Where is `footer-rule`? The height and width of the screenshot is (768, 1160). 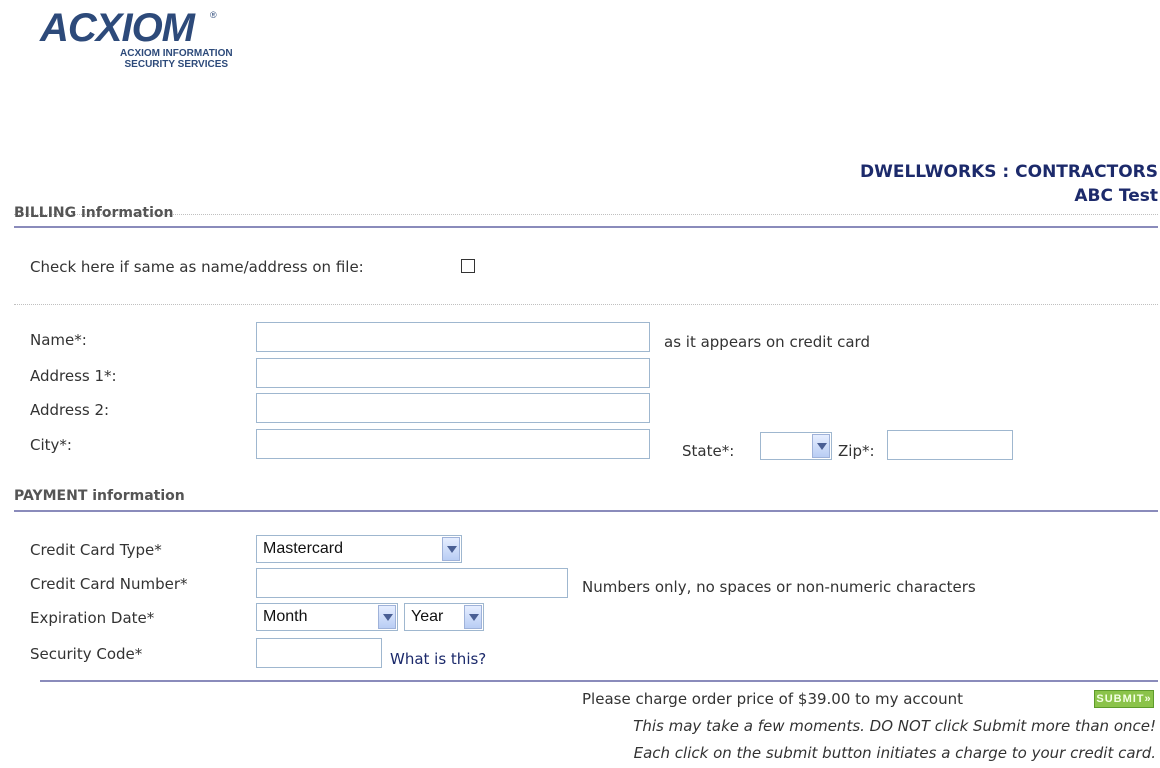 footer-rule is located at coordinates (599, 681).